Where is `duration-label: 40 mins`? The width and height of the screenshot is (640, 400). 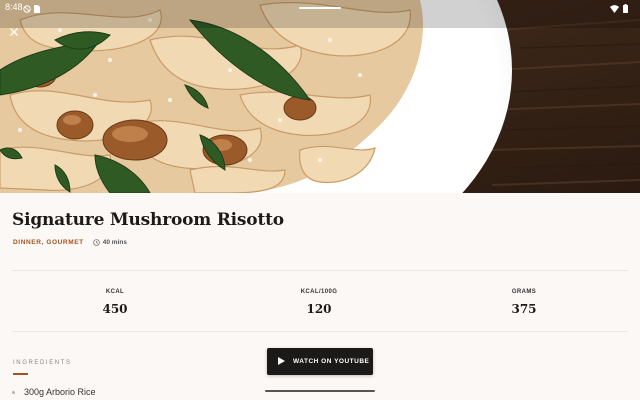 duration-label: 40 mins is located at coordinates (114, 242).